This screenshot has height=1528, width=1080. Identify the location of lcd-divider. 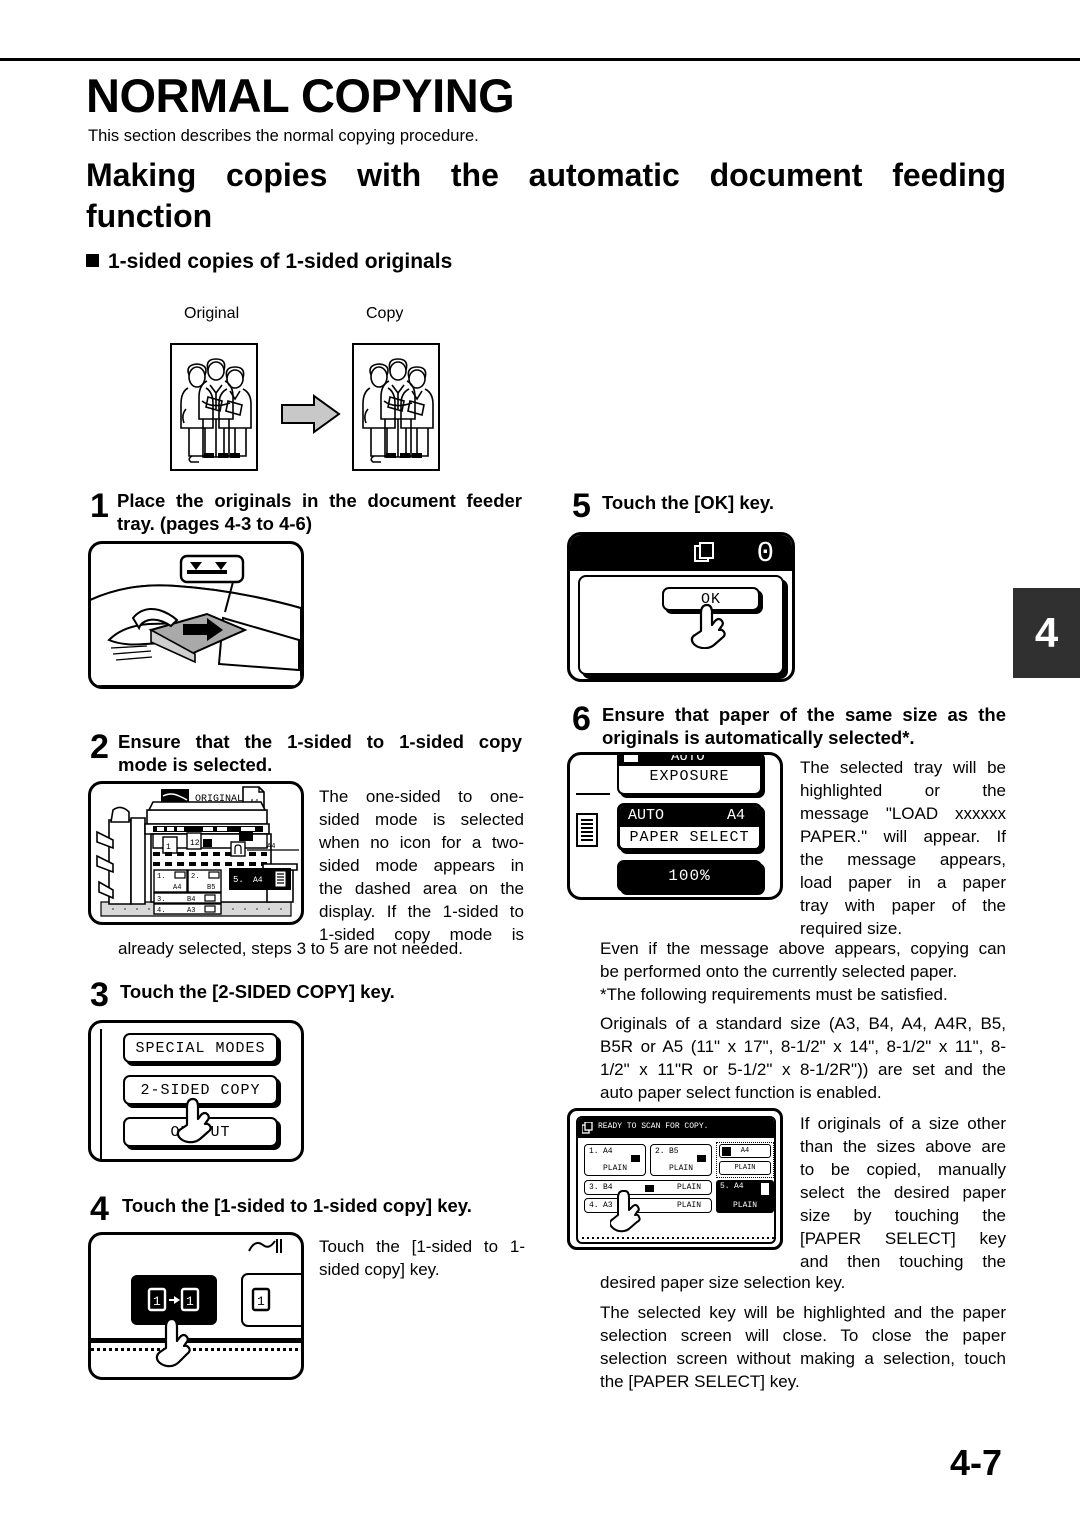
(196, 1340).